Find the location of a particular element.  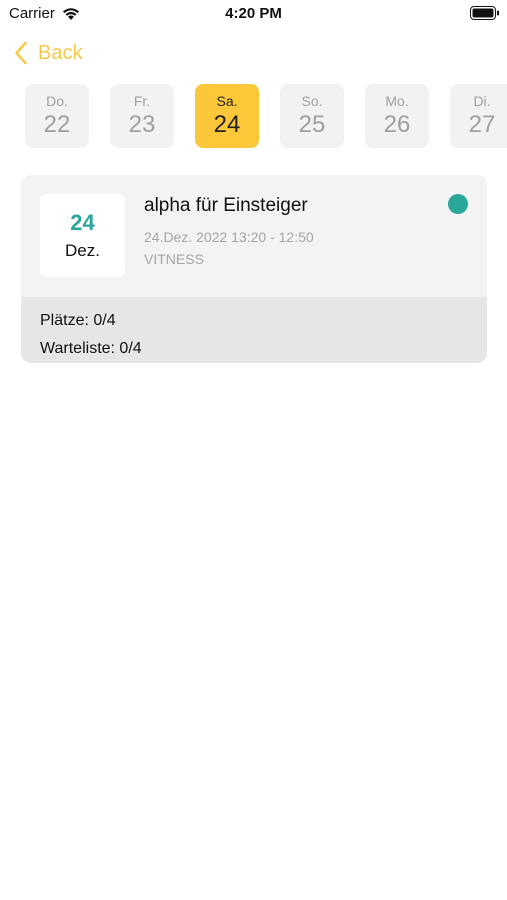

event-location: VITNESS is located at coordinates (174, 259).